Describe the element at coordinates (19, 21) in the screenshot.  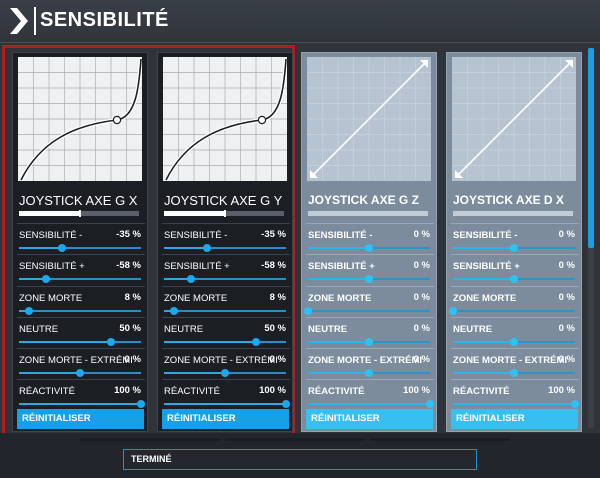
I see `back-chevron-icon` at that location.